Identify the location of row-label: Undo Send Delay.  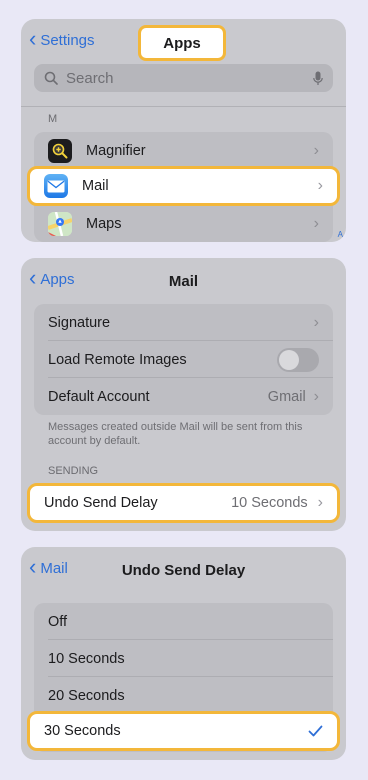
(101, 503).